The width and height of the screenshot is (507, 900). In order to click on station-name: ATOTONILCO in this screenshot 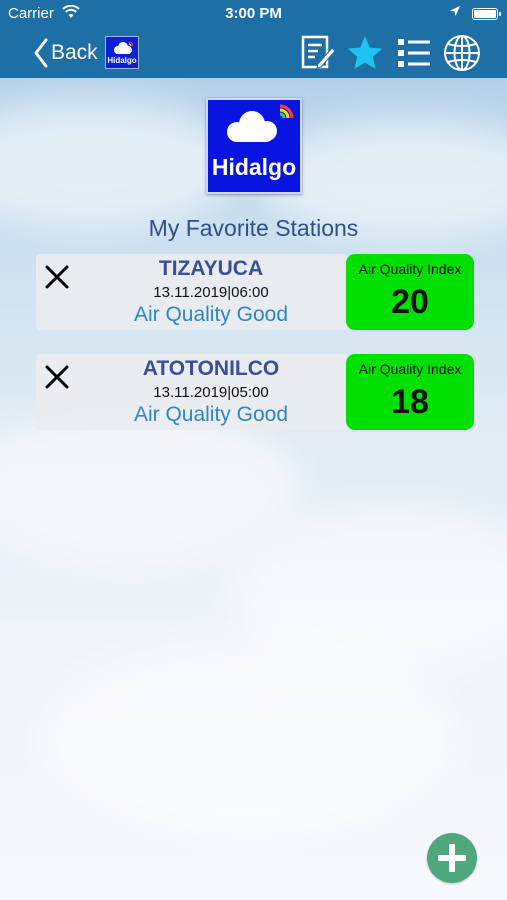, I will do `click(211, 368)`.